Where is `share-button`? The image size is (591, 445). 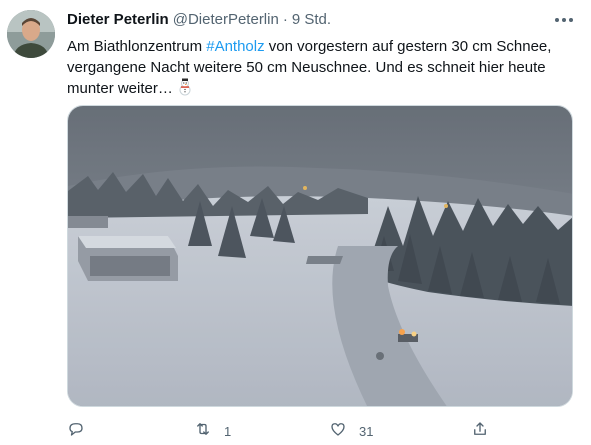
share-button is located at coordinates (486, 431).